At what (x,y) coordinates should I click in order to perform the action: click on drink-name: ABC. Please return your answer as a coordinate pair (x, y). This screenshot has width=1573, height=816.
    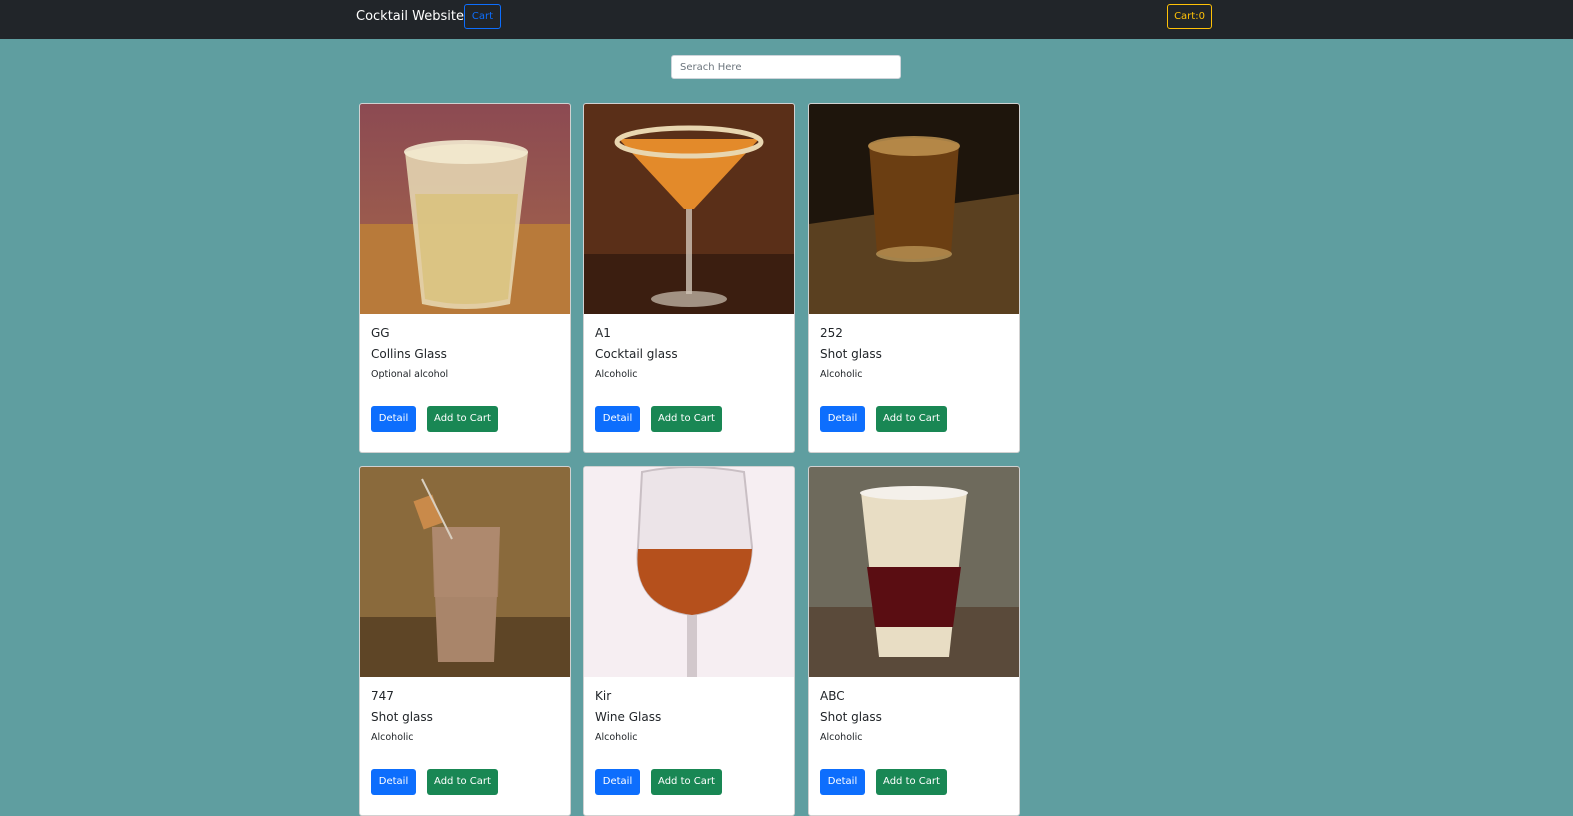
    Looking at the image, I should click on (832, 696).